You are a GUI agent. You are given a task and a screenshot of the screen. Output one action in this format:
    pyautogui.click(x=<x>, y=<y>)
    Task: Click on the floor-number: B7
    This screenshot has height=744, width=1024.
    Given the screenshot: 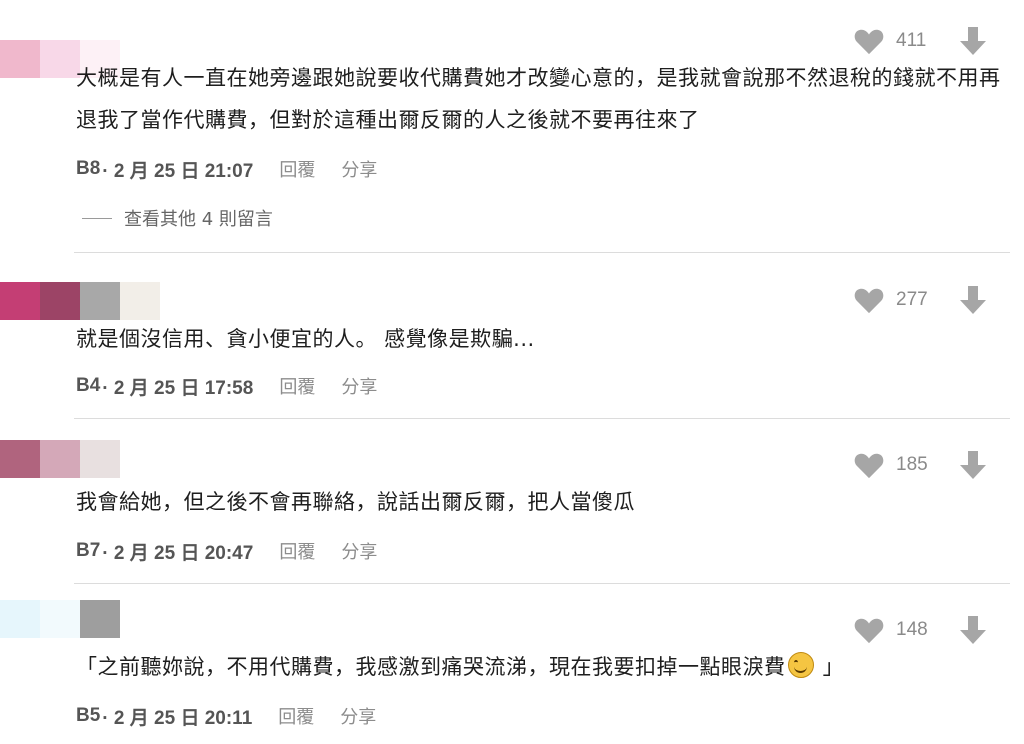 What is the action you would take?
    pyautogui.click(x=88, y=550)
    